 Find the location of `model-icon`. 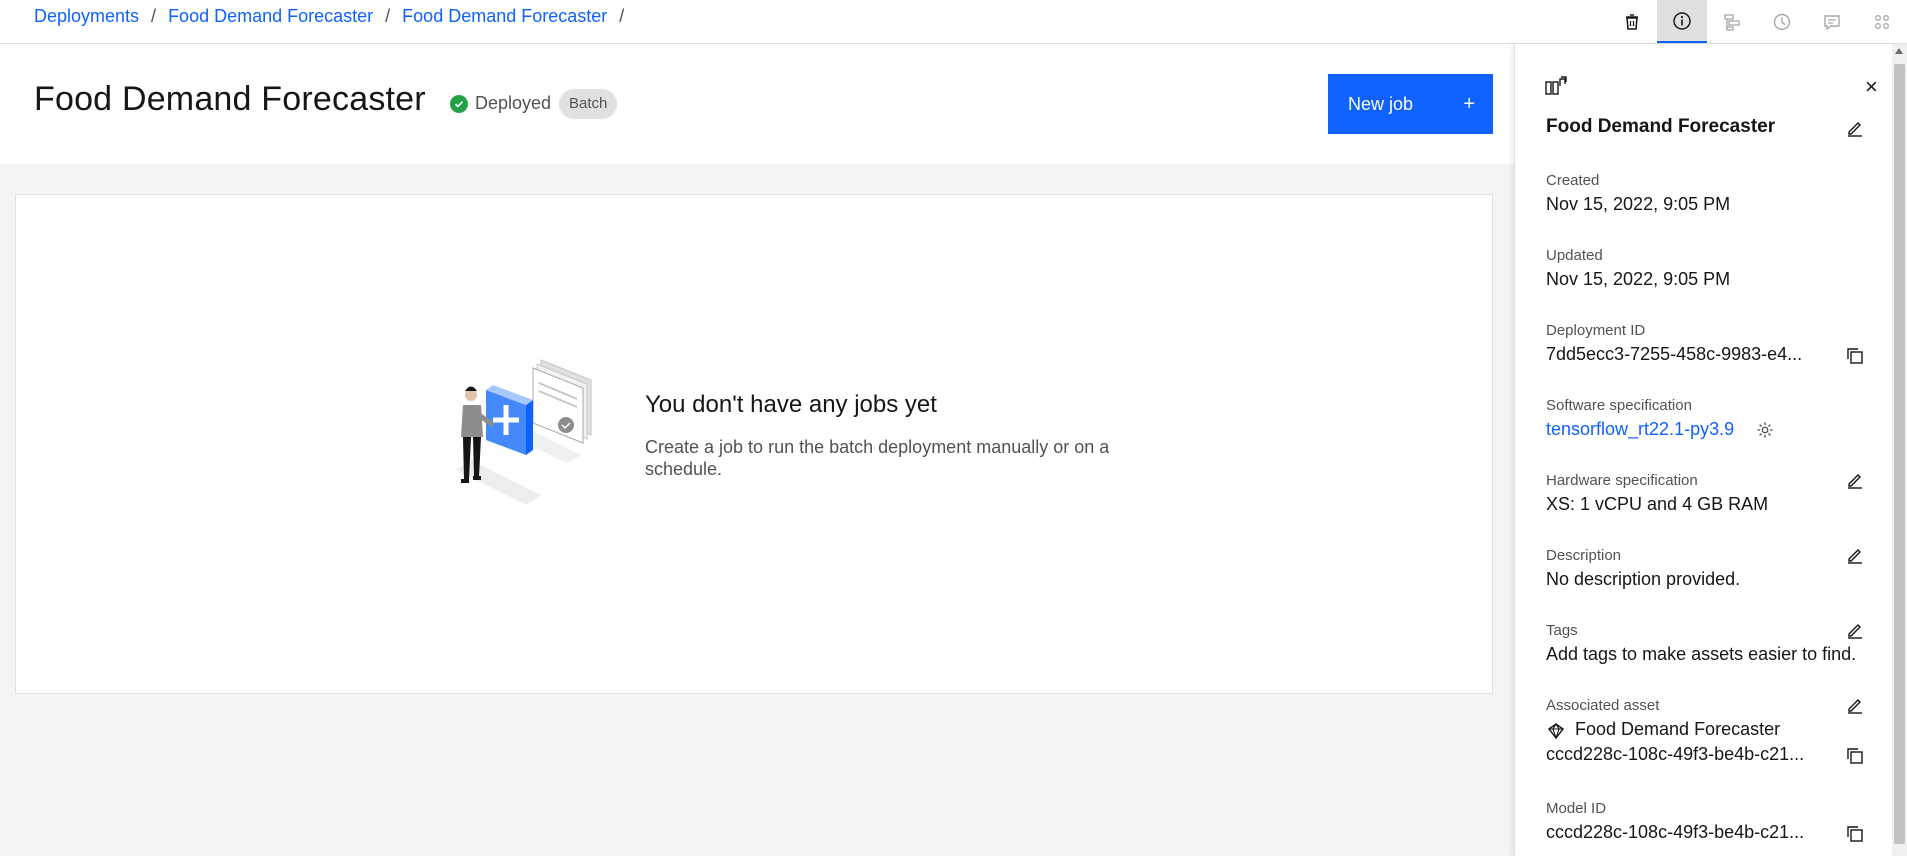

model-icon is located at coordinates (1556, 731).